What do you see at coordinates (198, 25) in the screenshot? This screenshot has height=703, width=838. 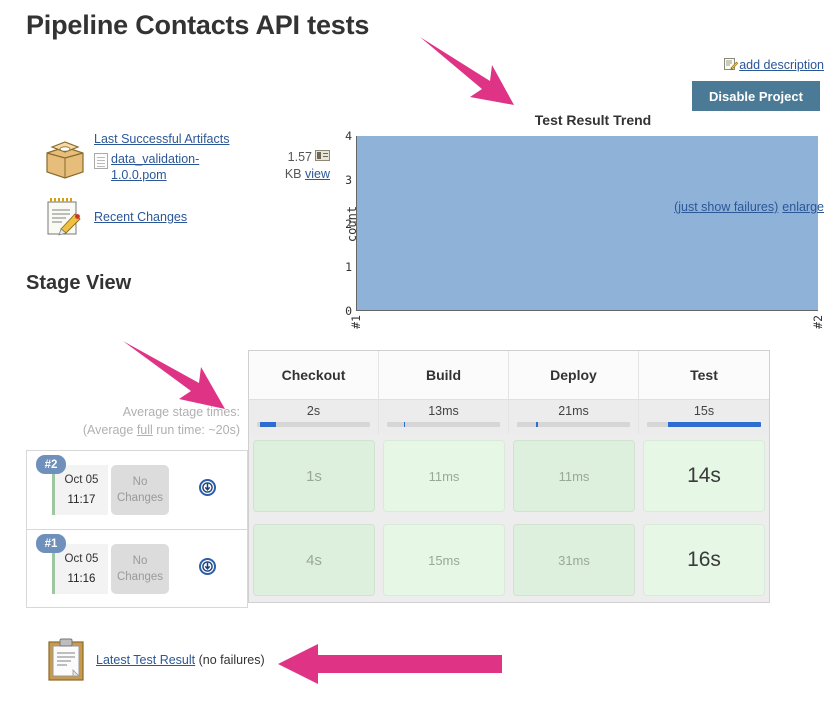 I see `page-title: Pipeline Contacts API tests` at bounding box center [198, 25].